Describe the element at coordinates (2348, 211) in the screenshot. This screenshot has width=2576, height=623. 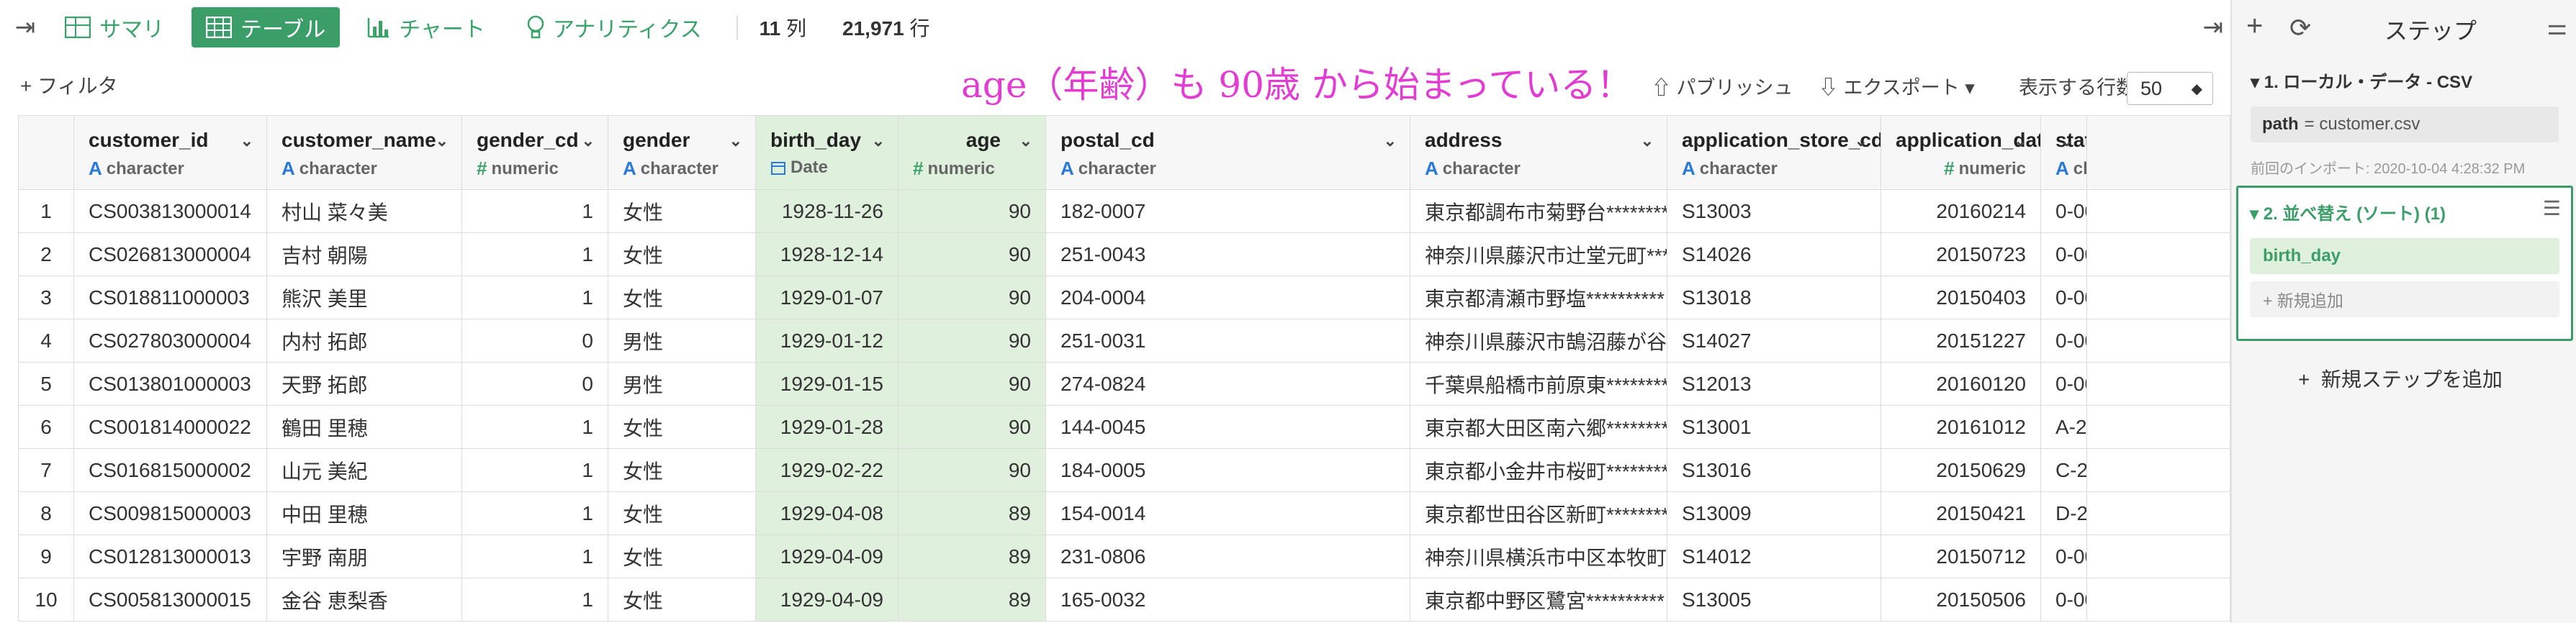
I see `step-2-title: ▾ 2. 並べ替え (ソート) (1)` at that location.